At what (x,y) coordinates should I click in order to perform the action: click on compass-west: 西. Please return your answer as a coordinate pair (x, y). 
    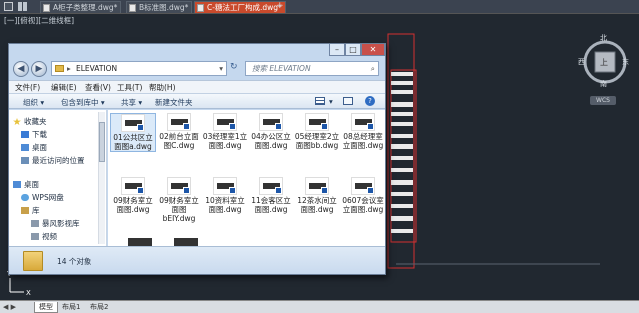
    Looking at the image, I should click on (581, 62).